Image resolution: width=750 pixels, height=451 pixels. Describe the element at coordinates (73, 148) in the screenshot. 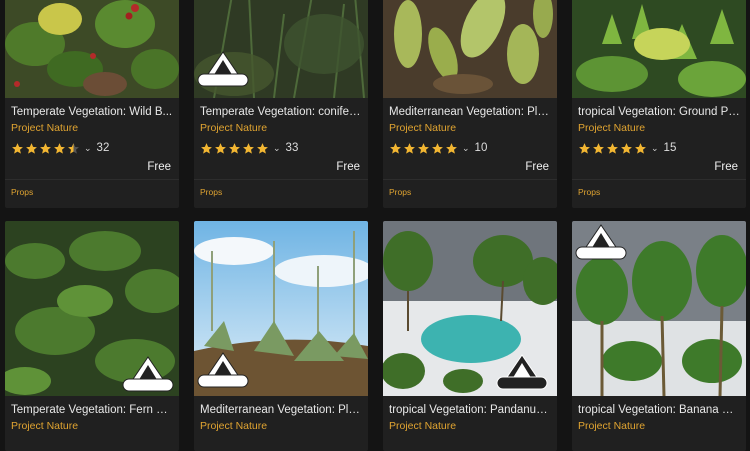

I see `star-half-icon` at that location.